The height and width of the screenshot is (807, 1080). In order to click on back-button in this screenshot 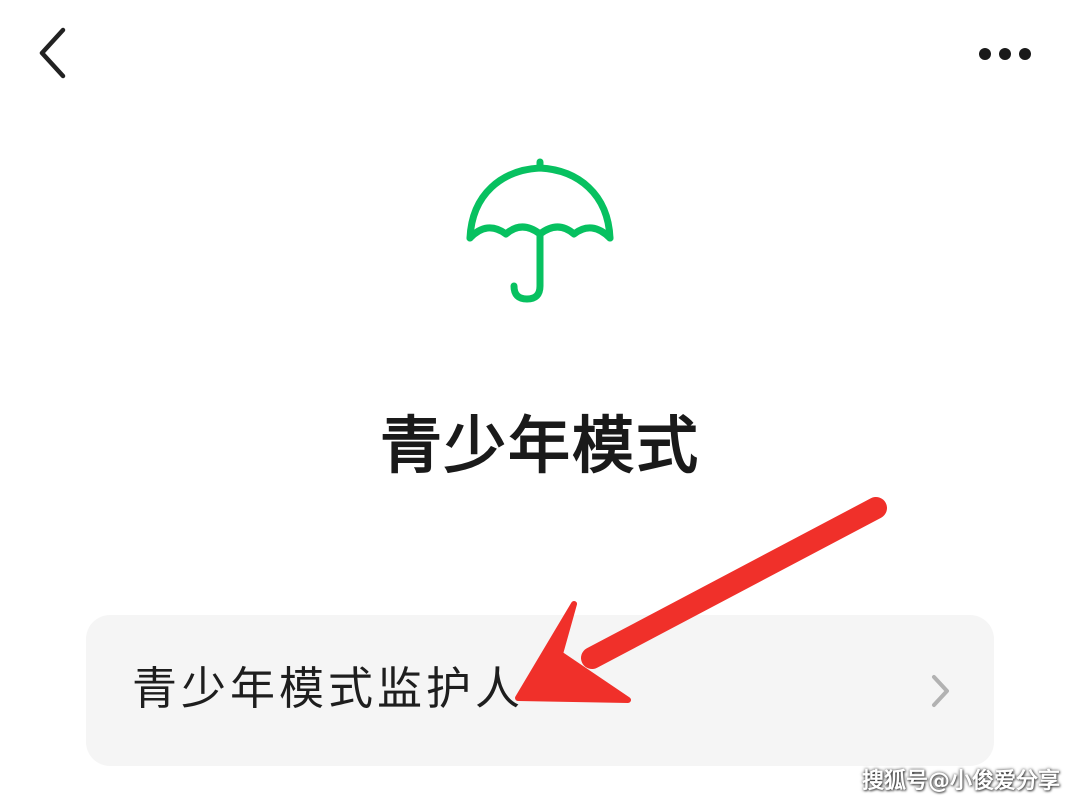, I will do `click(54, 53)`.